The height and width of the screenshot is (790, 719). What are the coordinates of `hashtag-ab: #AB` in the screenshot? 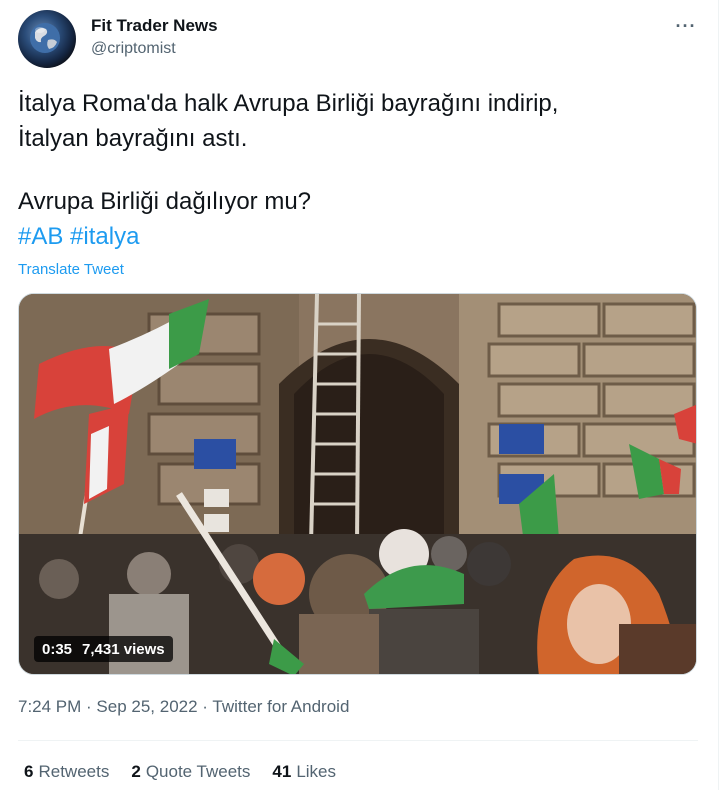 It's located at (40, 236).